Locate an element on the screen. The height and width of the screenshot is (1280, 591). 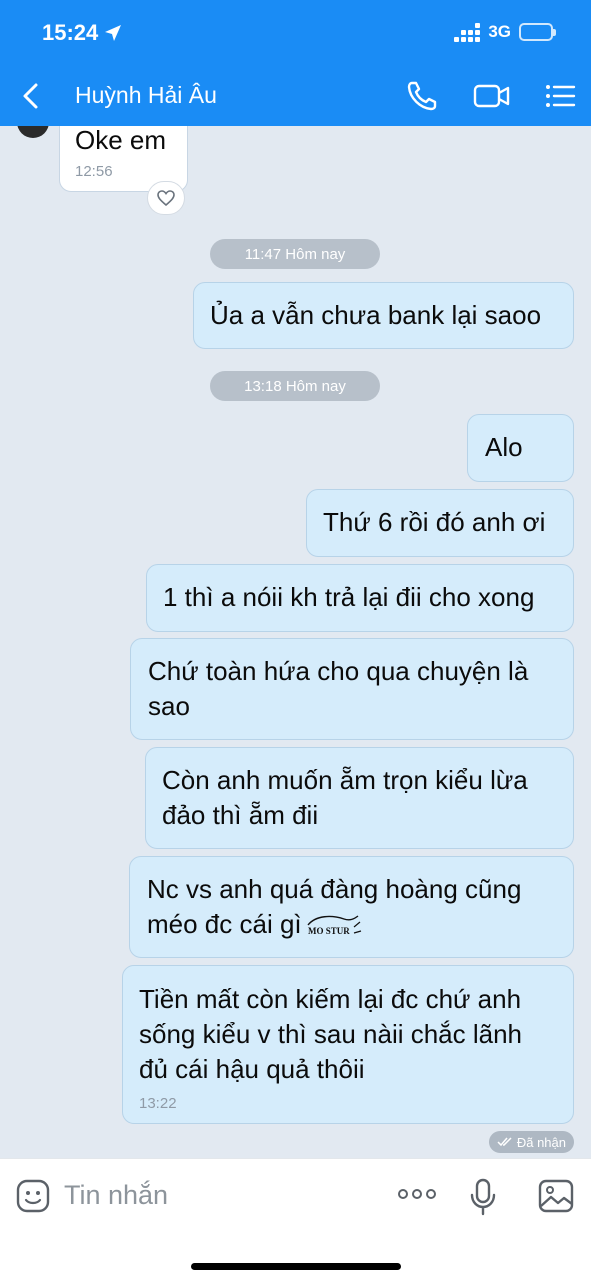
react-button is located at coordinates (166, 198).